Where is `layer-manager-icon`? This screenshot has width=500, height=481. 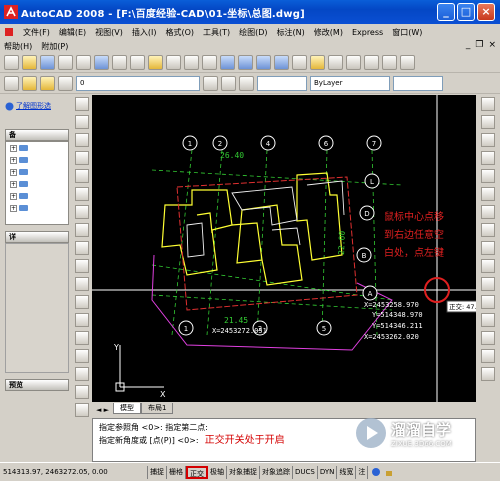
layer-manager-icon is located at coordinates (11, 83).